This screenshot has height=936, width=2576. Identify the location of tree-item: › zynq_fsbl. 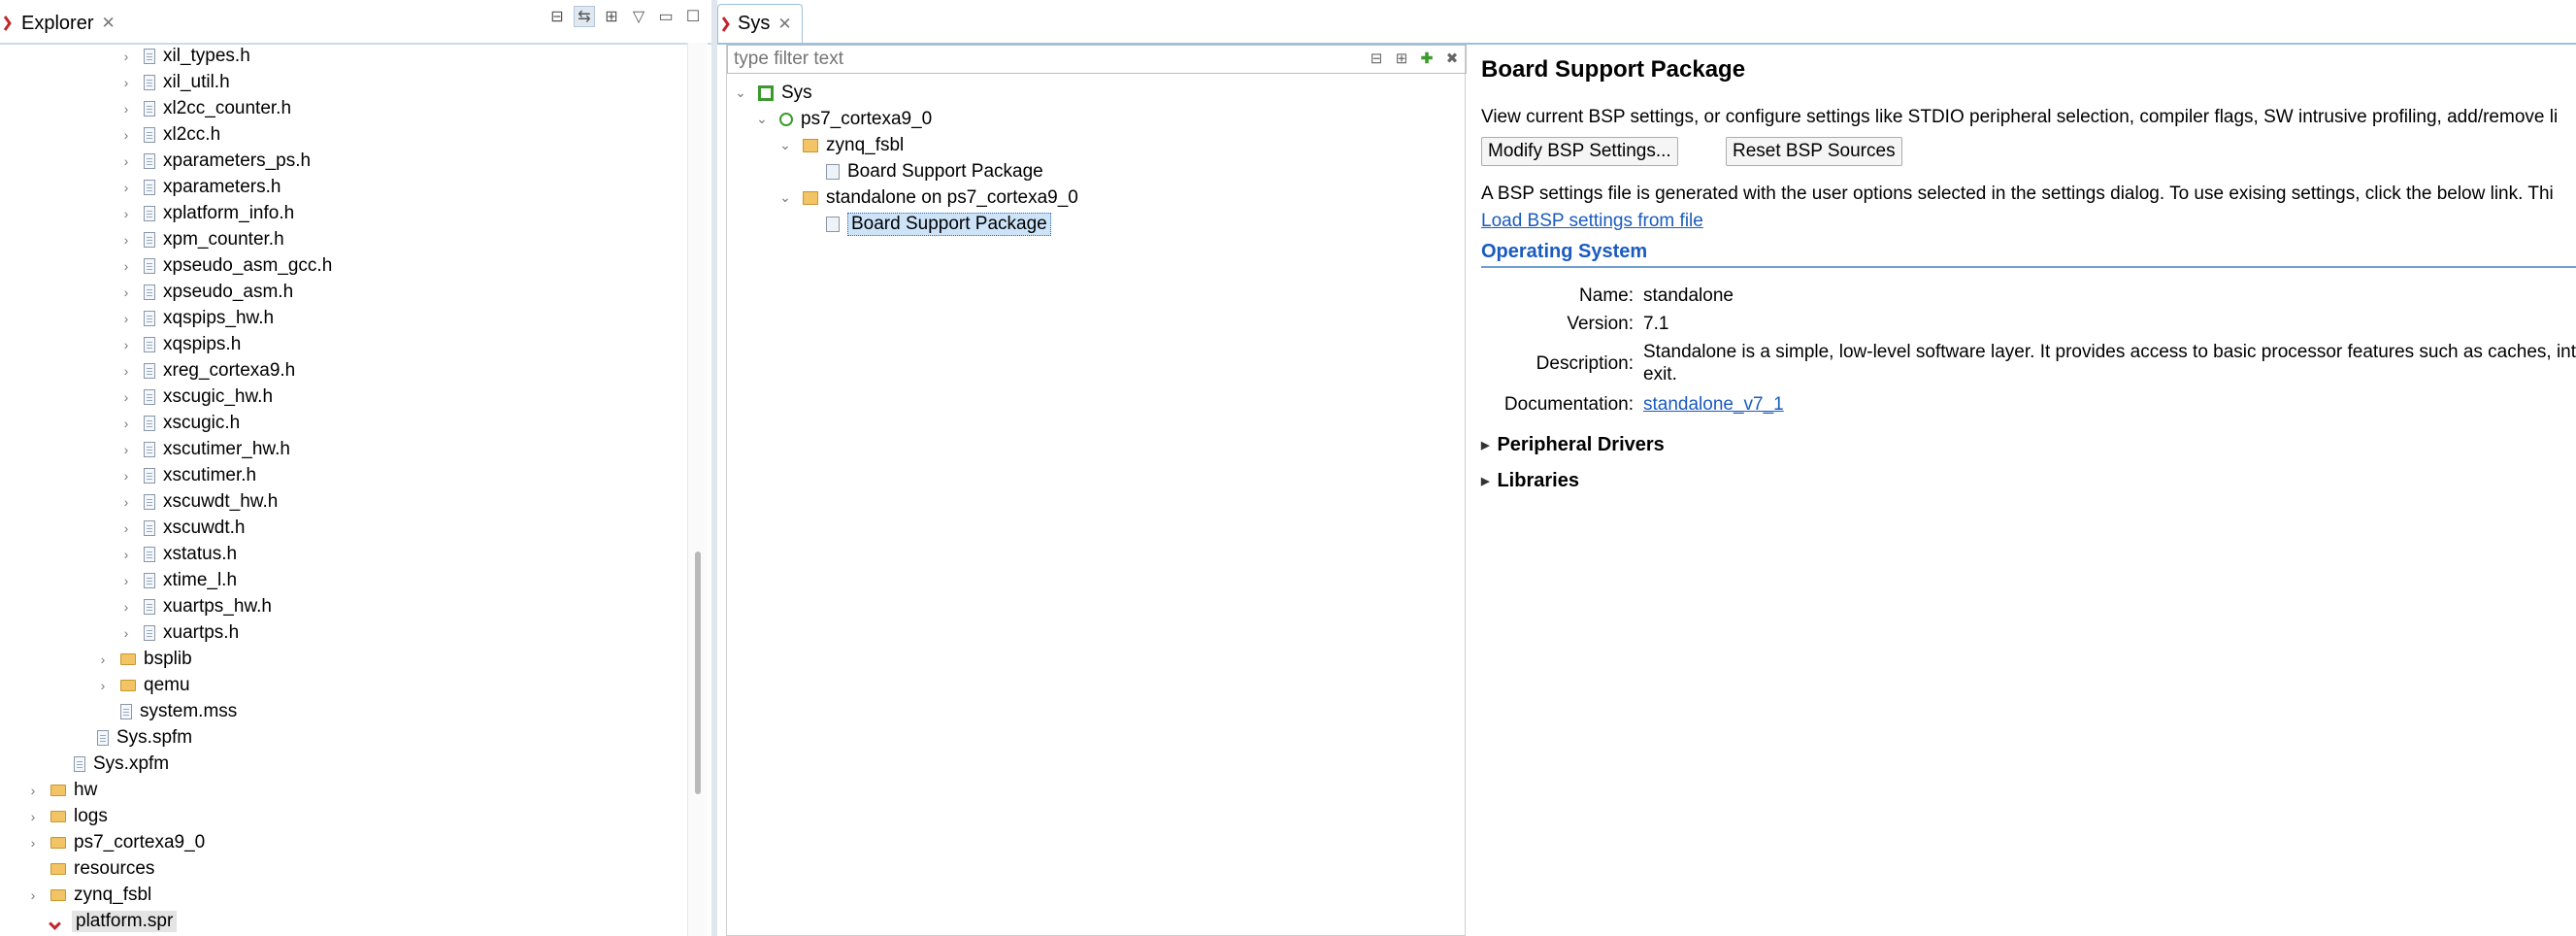
(88, 895).